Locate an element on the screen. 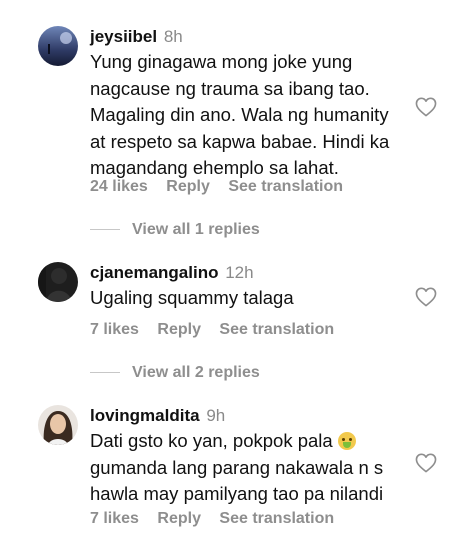 The width and height of the screenshot is (474, 540). comment-line: hawla may pamilyang tao pa nilandi is located at coordinates (237, 493).